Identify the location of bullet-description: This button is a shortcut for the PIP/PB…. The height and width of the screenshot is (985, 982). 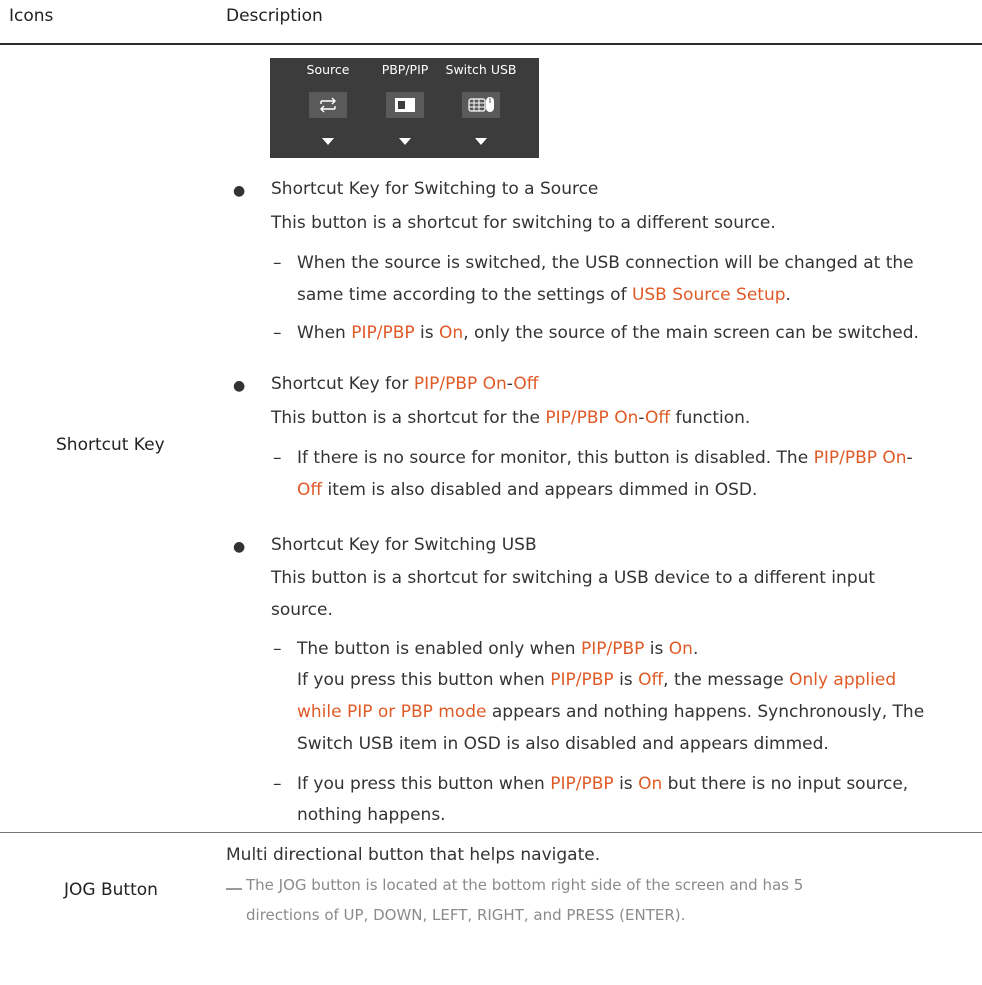
(511, 418).